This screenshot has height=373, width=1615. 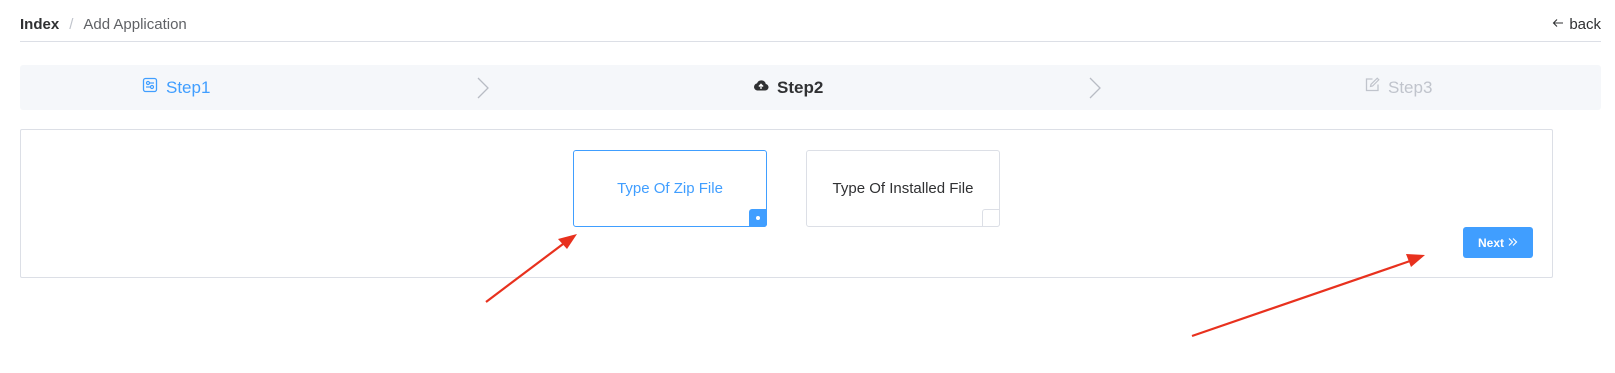 I want to click on next-button-label: Next, so click(x=1490, y=242).